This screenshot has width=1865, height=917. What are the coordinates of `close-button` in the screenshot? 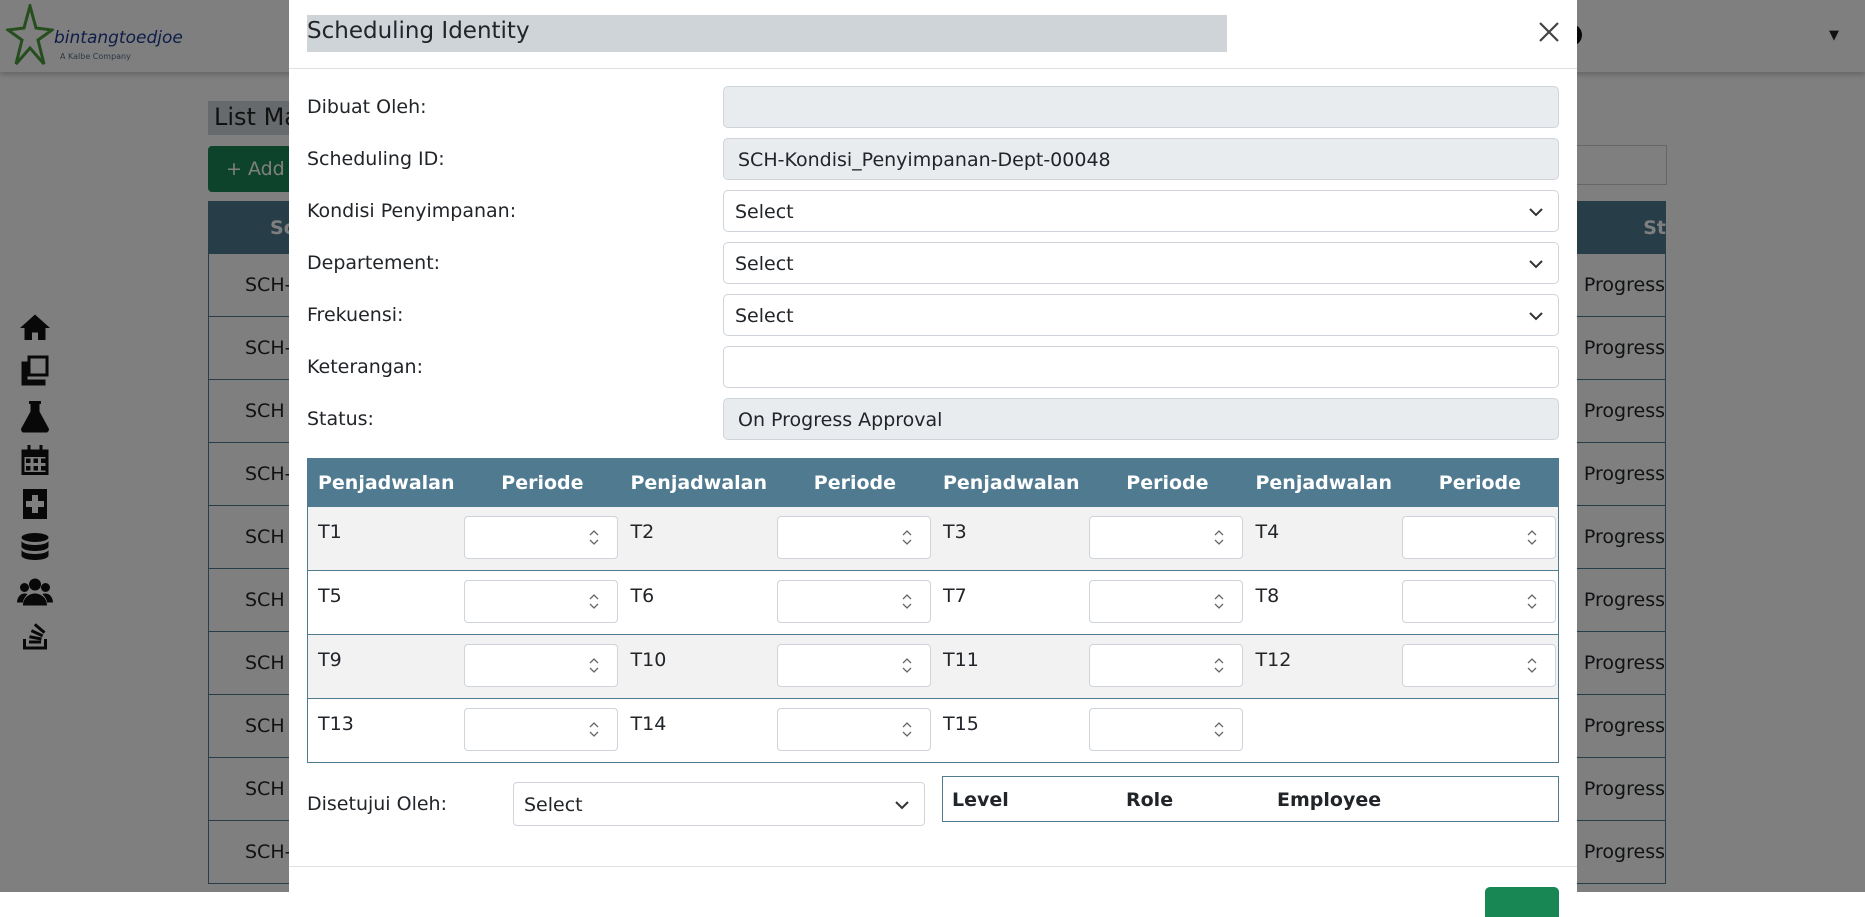 It's located at (1549, 32).